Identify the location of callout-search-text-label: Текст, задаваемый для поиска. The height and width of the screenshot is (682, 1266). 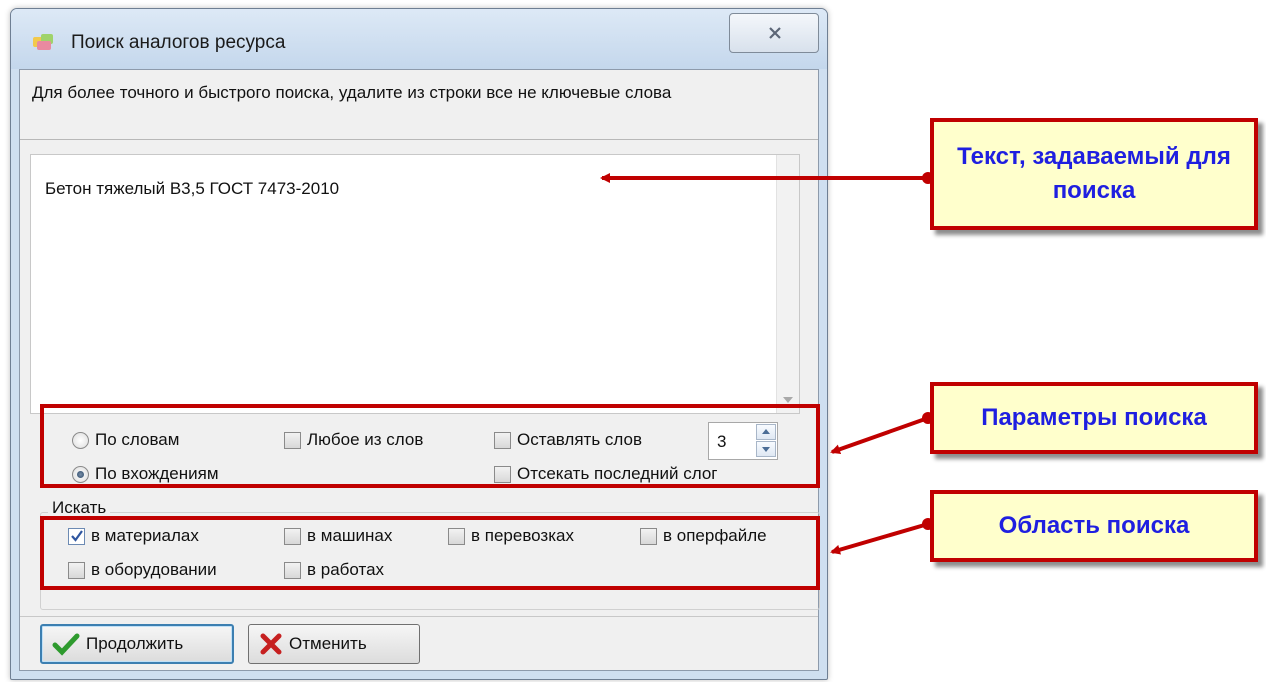
(1094, 173).